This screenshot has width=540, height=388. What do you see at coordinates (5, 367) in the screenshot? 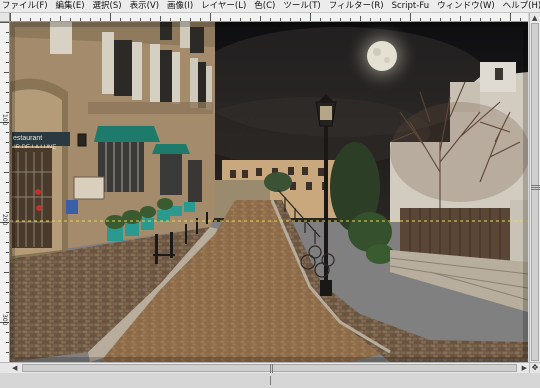
I see `quick-mask-toggle` at bounding box center [5, 367].